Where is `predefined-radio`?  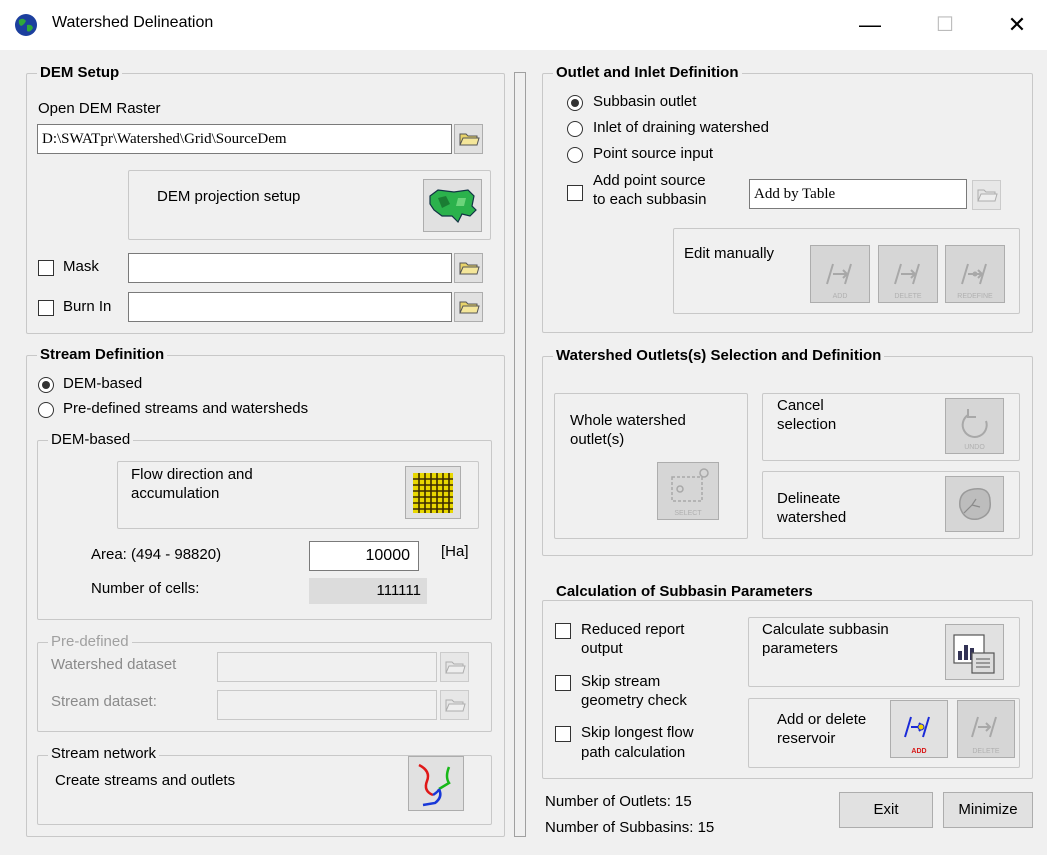
predefined-radio is located at coordinates (46, 410).